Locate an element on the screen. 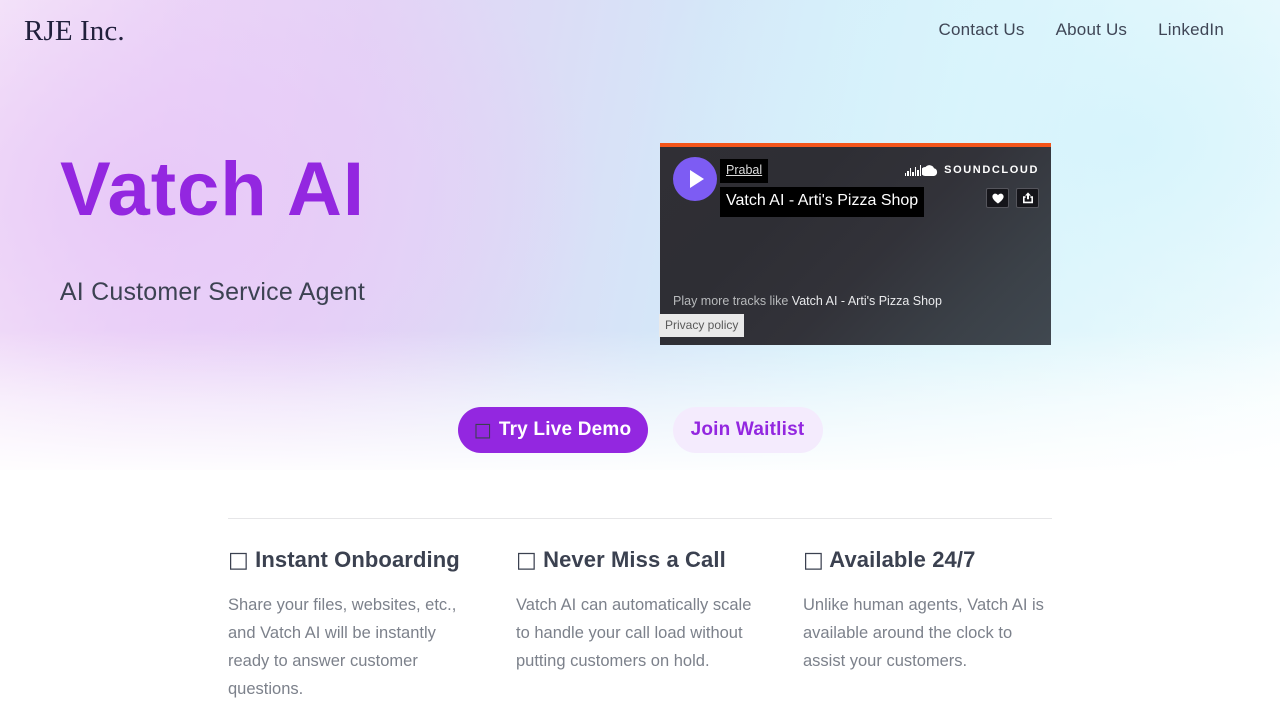 The height and width of the screenshot is (720, 1280). feature-title: □ Never Miss a Call is located at coordinates (659, 560).